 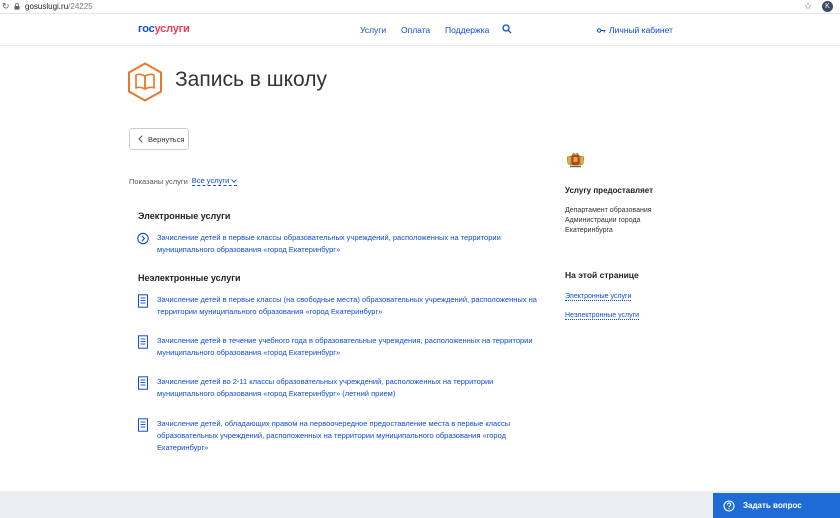 What do you see at coordinates (420, 7) in the screenshot?
I see `browser-address-bar: ↻ gosuslugi.ru/24225 ☆ K` at bounding box center [420, 7].